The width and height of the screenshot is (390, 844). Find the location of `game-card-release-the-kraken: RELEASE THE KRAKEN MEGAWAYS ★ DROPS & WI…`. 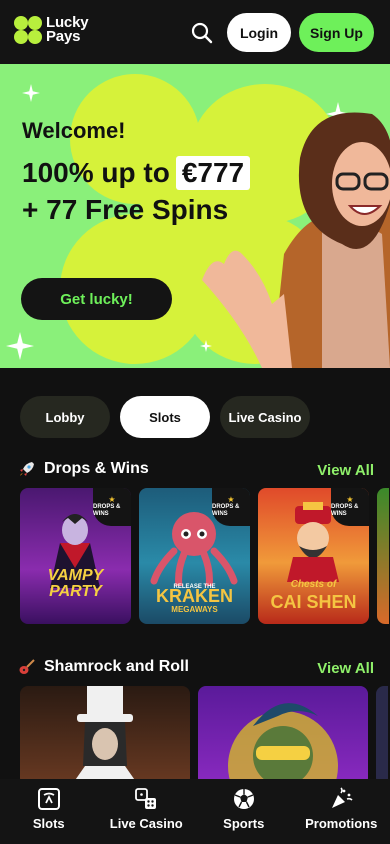

game-card-release-the-kraken: RELEASE THE KRAKEN MEGAWAYS ★ DROPS & WI… is located at coordinates (194, 556).